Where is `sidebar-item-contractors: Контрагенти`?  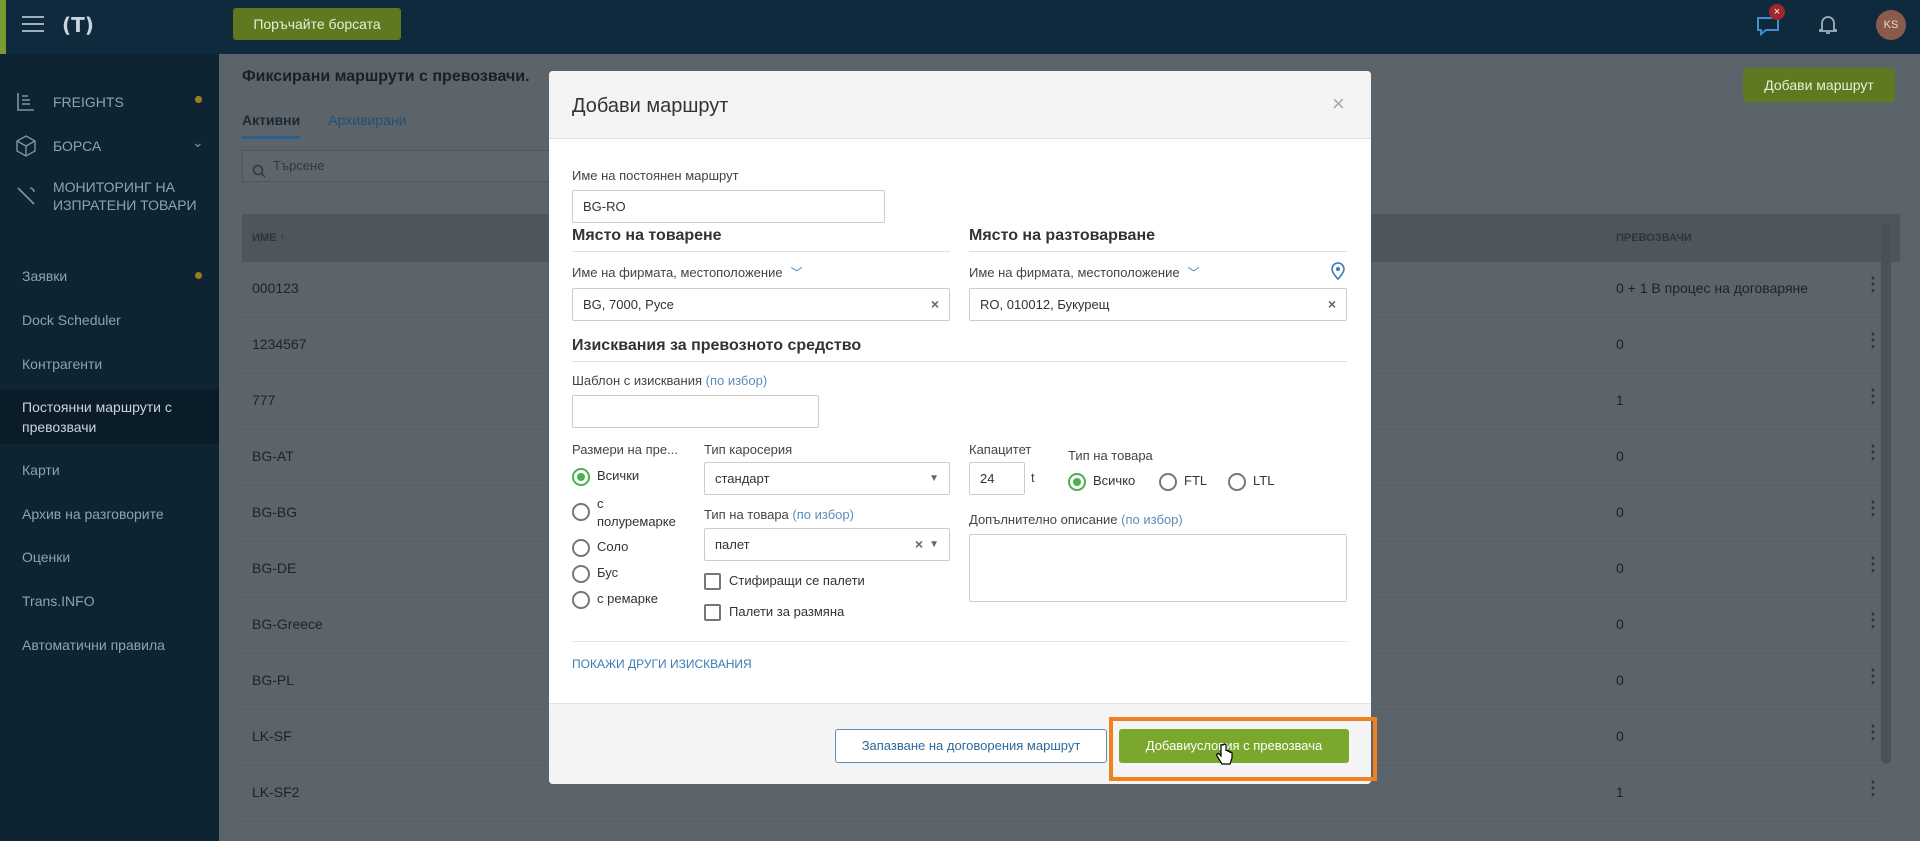 sidebar-item-contractors: Контрагенти is located at coordinates (62, 364).